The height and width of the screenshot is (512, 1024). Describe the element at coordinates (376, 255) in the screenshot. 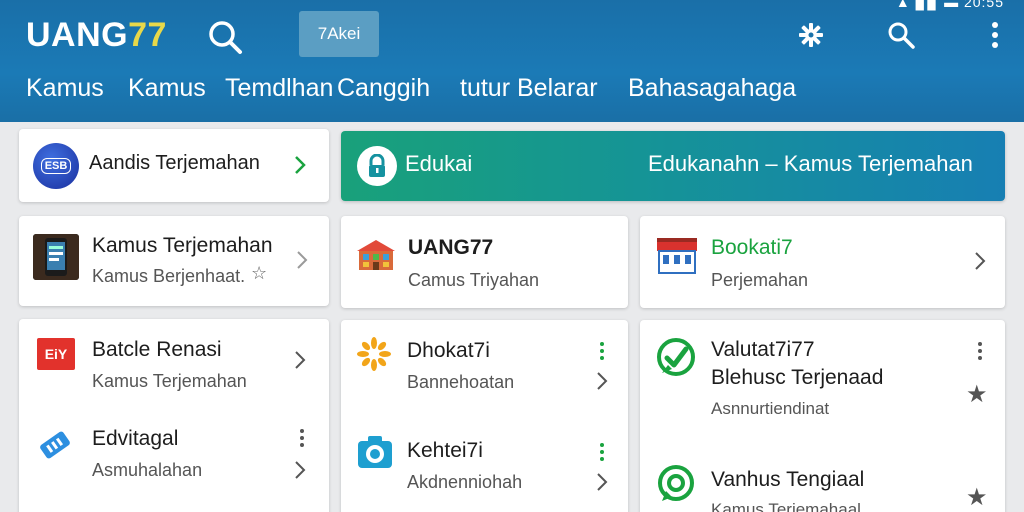

I see `school-building-icon` at that location.